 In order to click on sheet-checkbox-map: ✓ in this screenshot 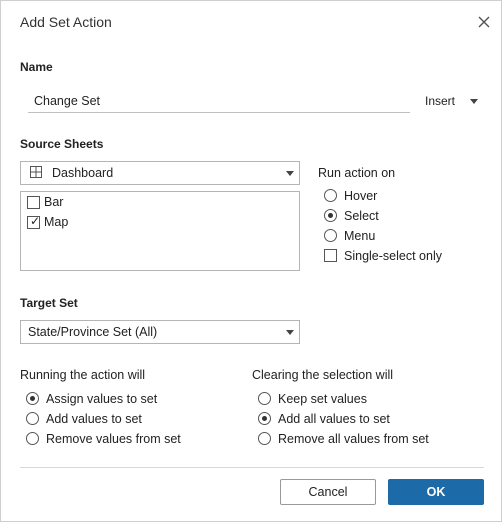, I will do `click(34, 221)`.